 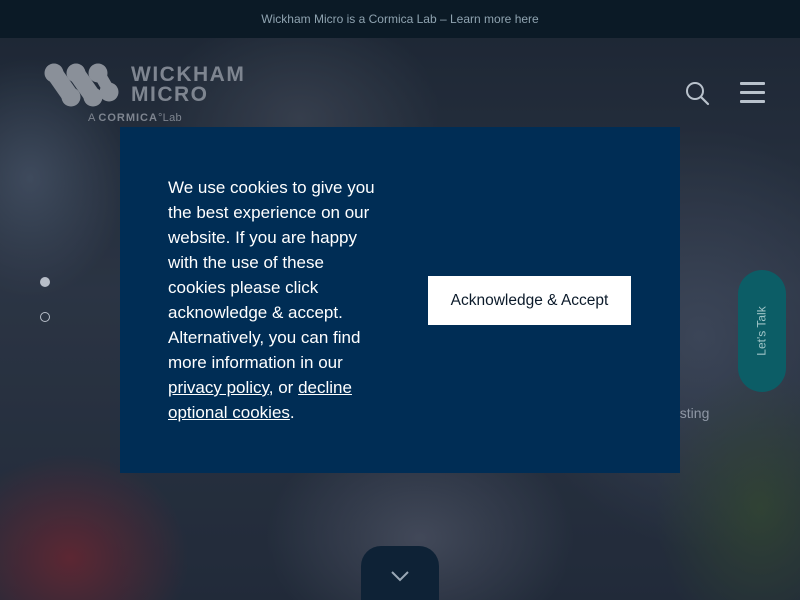 I want to click on logo-line-1: WICKHAM, so click(x=188, y=74).